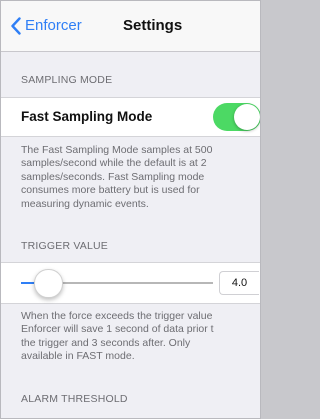  I want to click on trigger-slider-thumb, so click(49, 283).